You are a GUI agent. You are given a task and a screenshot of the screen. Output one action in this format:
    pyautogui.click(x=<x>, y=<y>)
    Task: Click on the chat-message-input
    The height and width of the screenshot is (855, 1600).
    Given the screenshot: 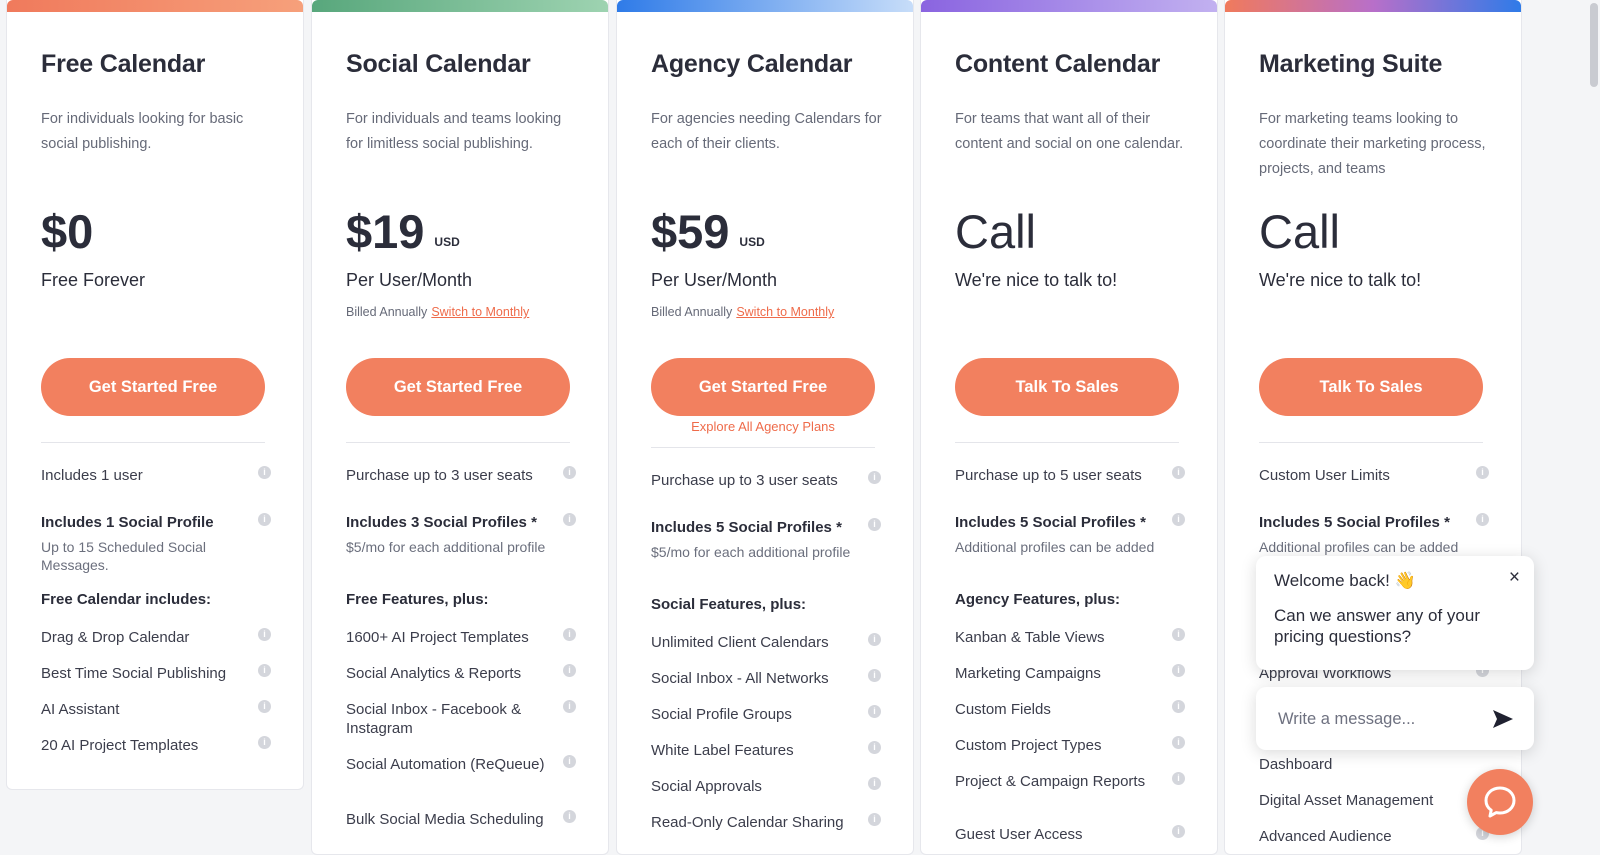 What is the action you would take?
    pyautogui.click(x=1378, y=719)
    